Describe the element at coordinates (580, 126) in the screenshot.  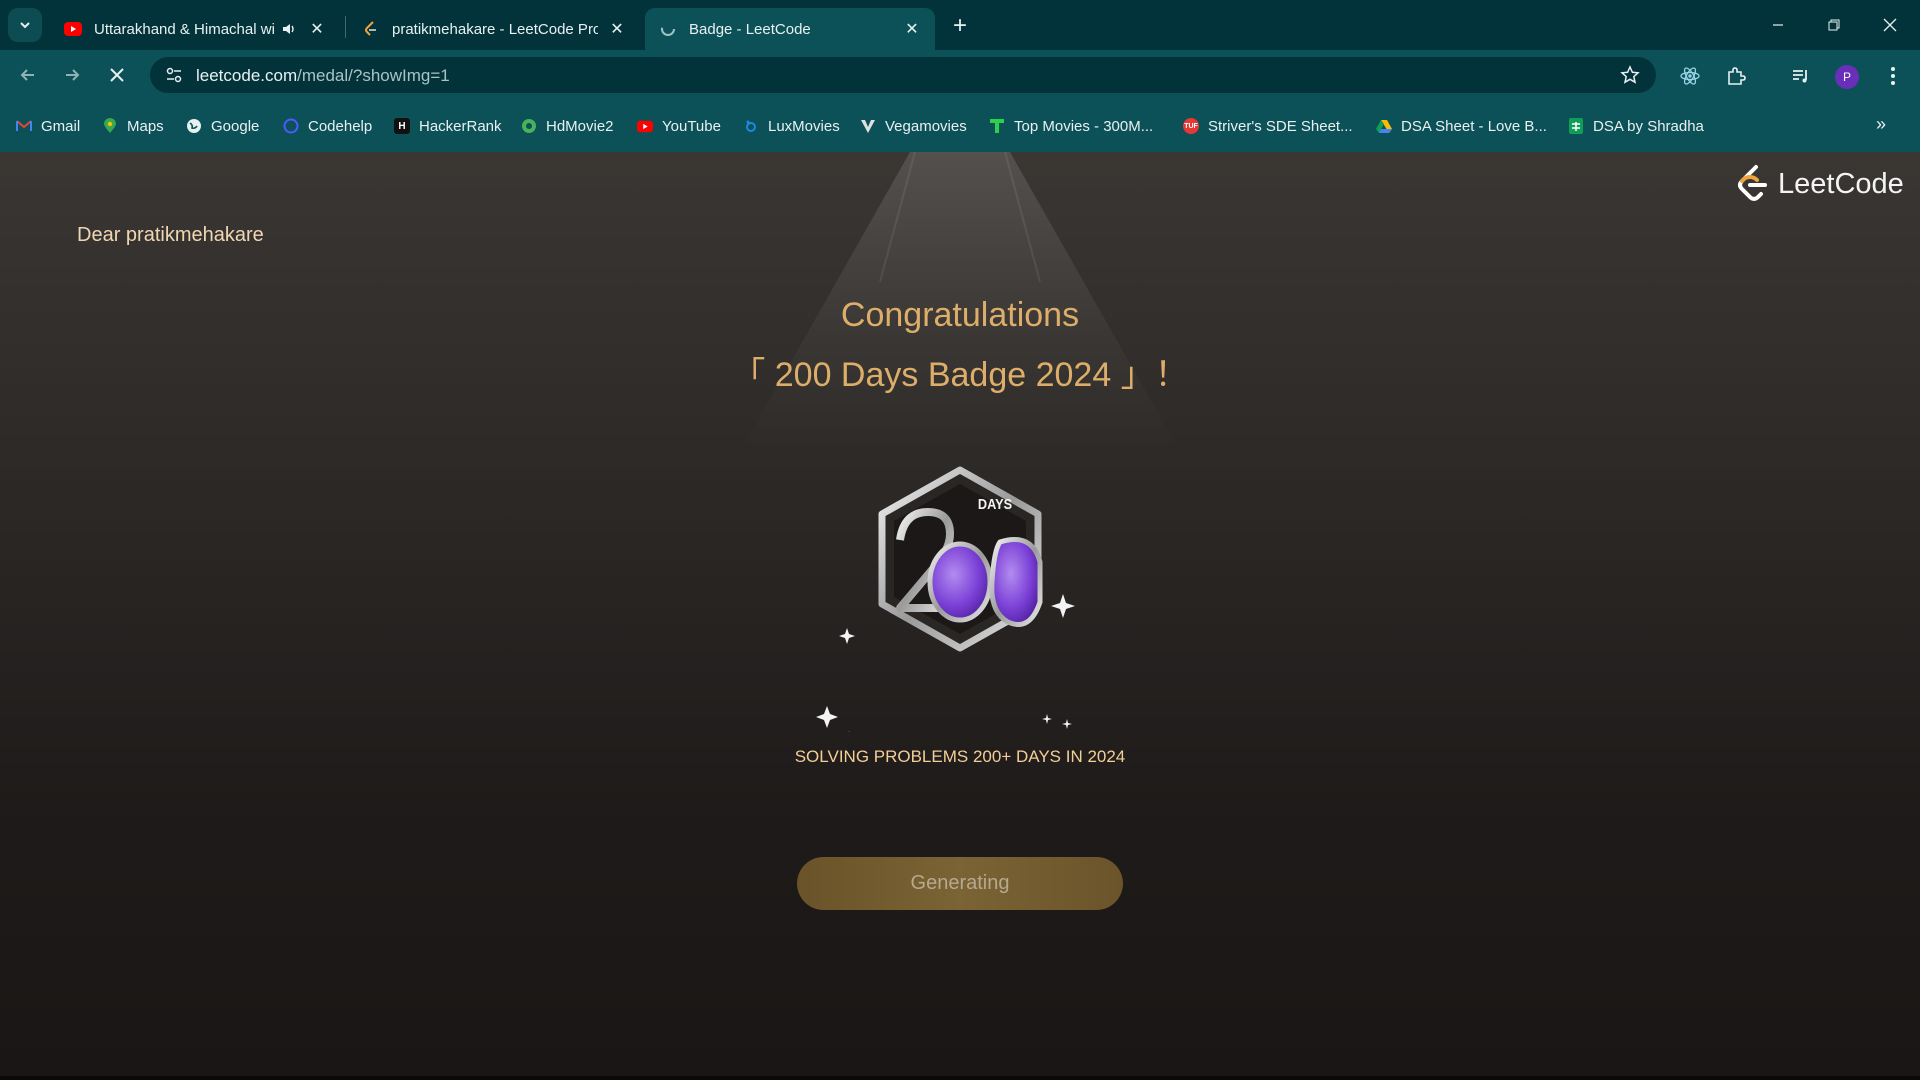
I see `bookmark-label: HdMovie2` at that location.